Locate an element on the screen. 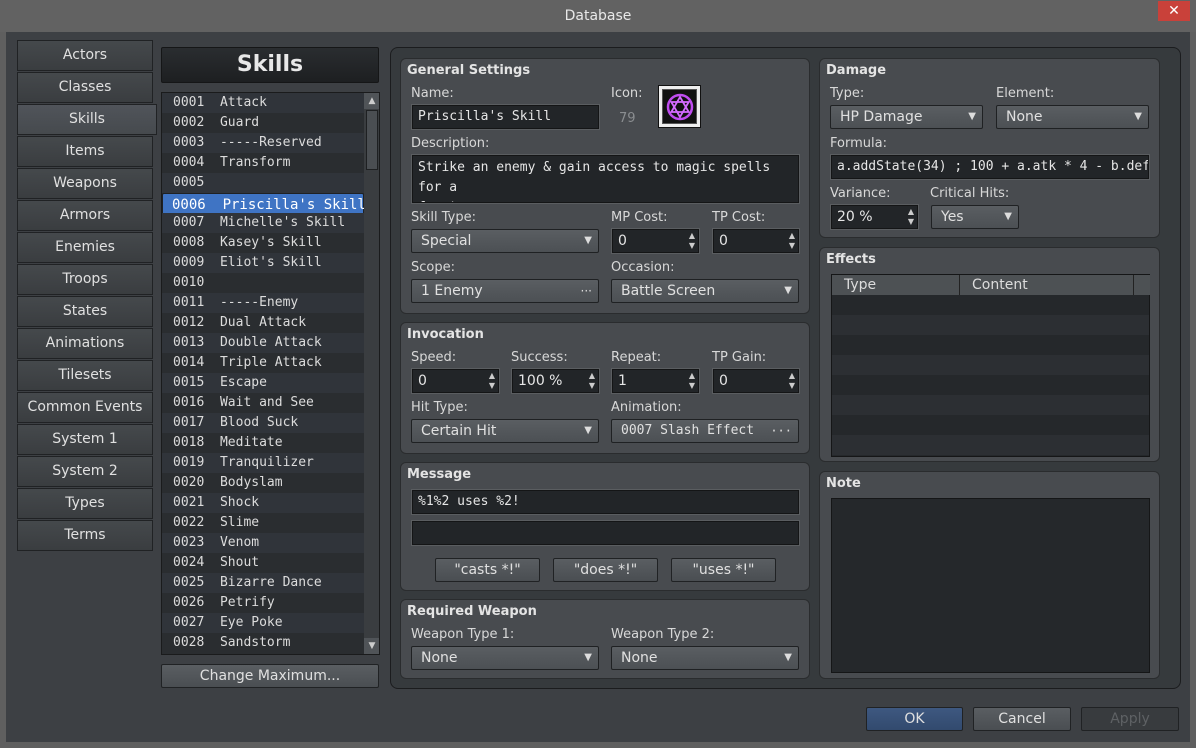 This screenshot has height=748, width=1196. list-item: 0002 Guard is located at coordinates (263, 123).